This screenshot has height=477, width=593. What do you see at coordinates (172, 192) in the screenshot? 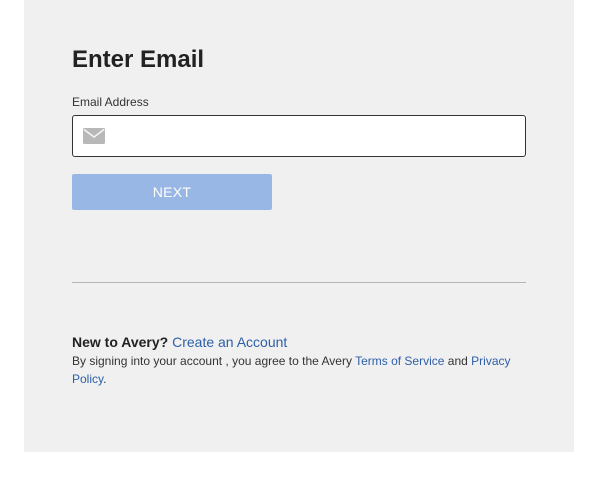
I see `next-button: NEXT` at bounding box center [172, 192].